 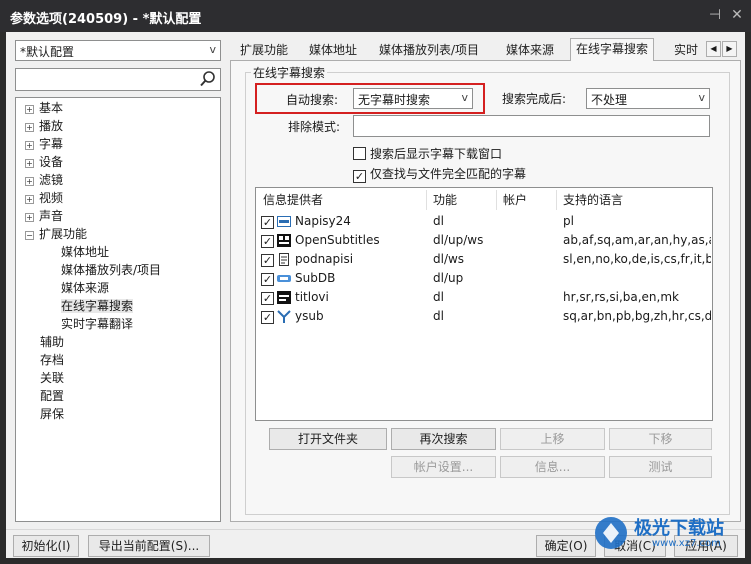 I want to click on tree-item-subtitles: + 字幕, so click(x=44, y=144).